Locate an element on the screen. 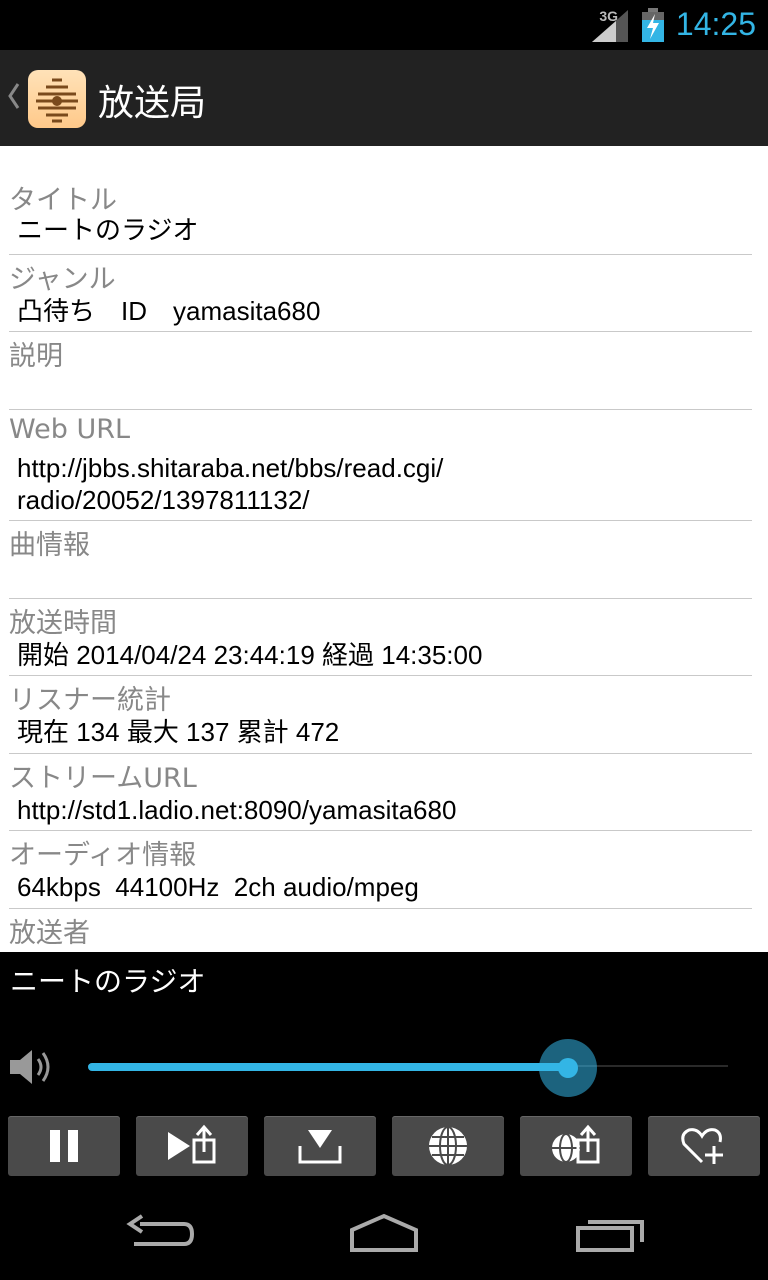 Image resolution: width=768 pixels, height=1280 pixels. pause-icon is located at coordinates (64, 1146).